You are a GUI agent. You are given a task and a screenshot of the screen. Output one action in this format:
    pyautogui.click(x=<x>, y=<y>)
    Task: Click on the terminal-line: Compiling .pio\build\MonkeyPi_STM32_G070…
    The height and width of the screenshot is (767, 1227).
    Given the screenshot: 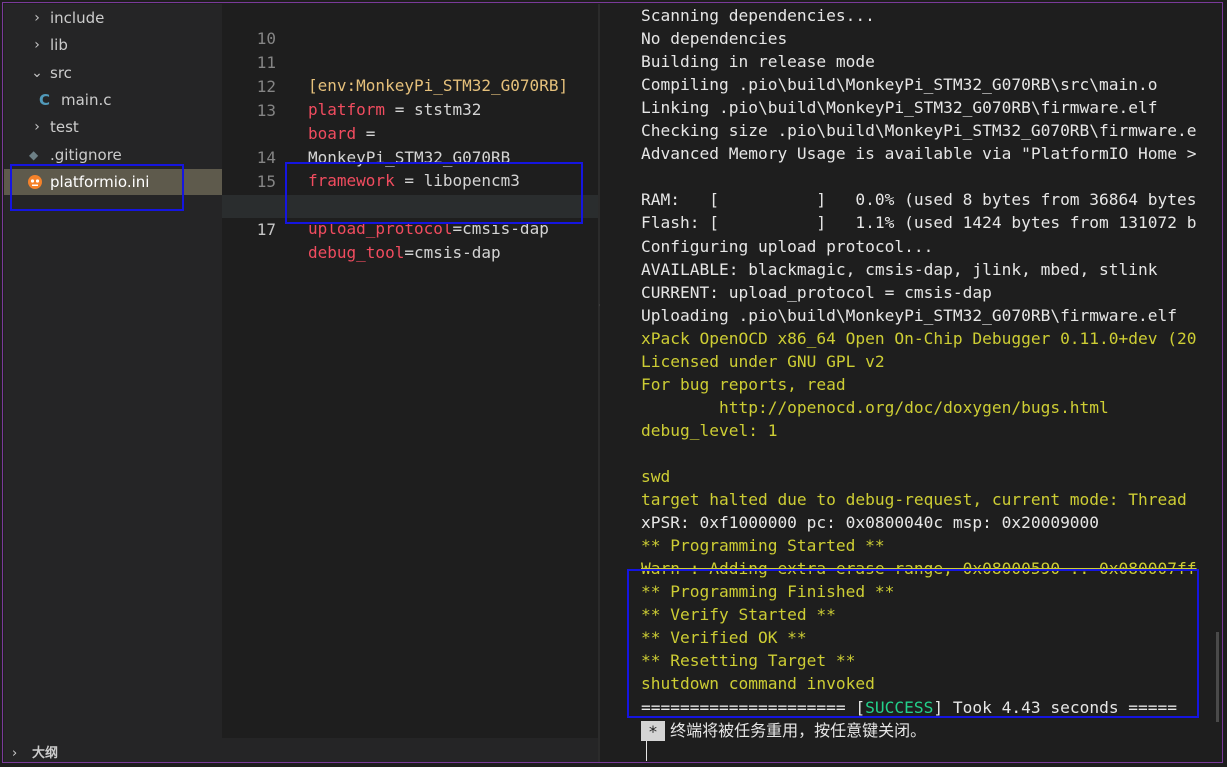 What is the action you would take?
    pyautogui.click(x=899, y=85)
    